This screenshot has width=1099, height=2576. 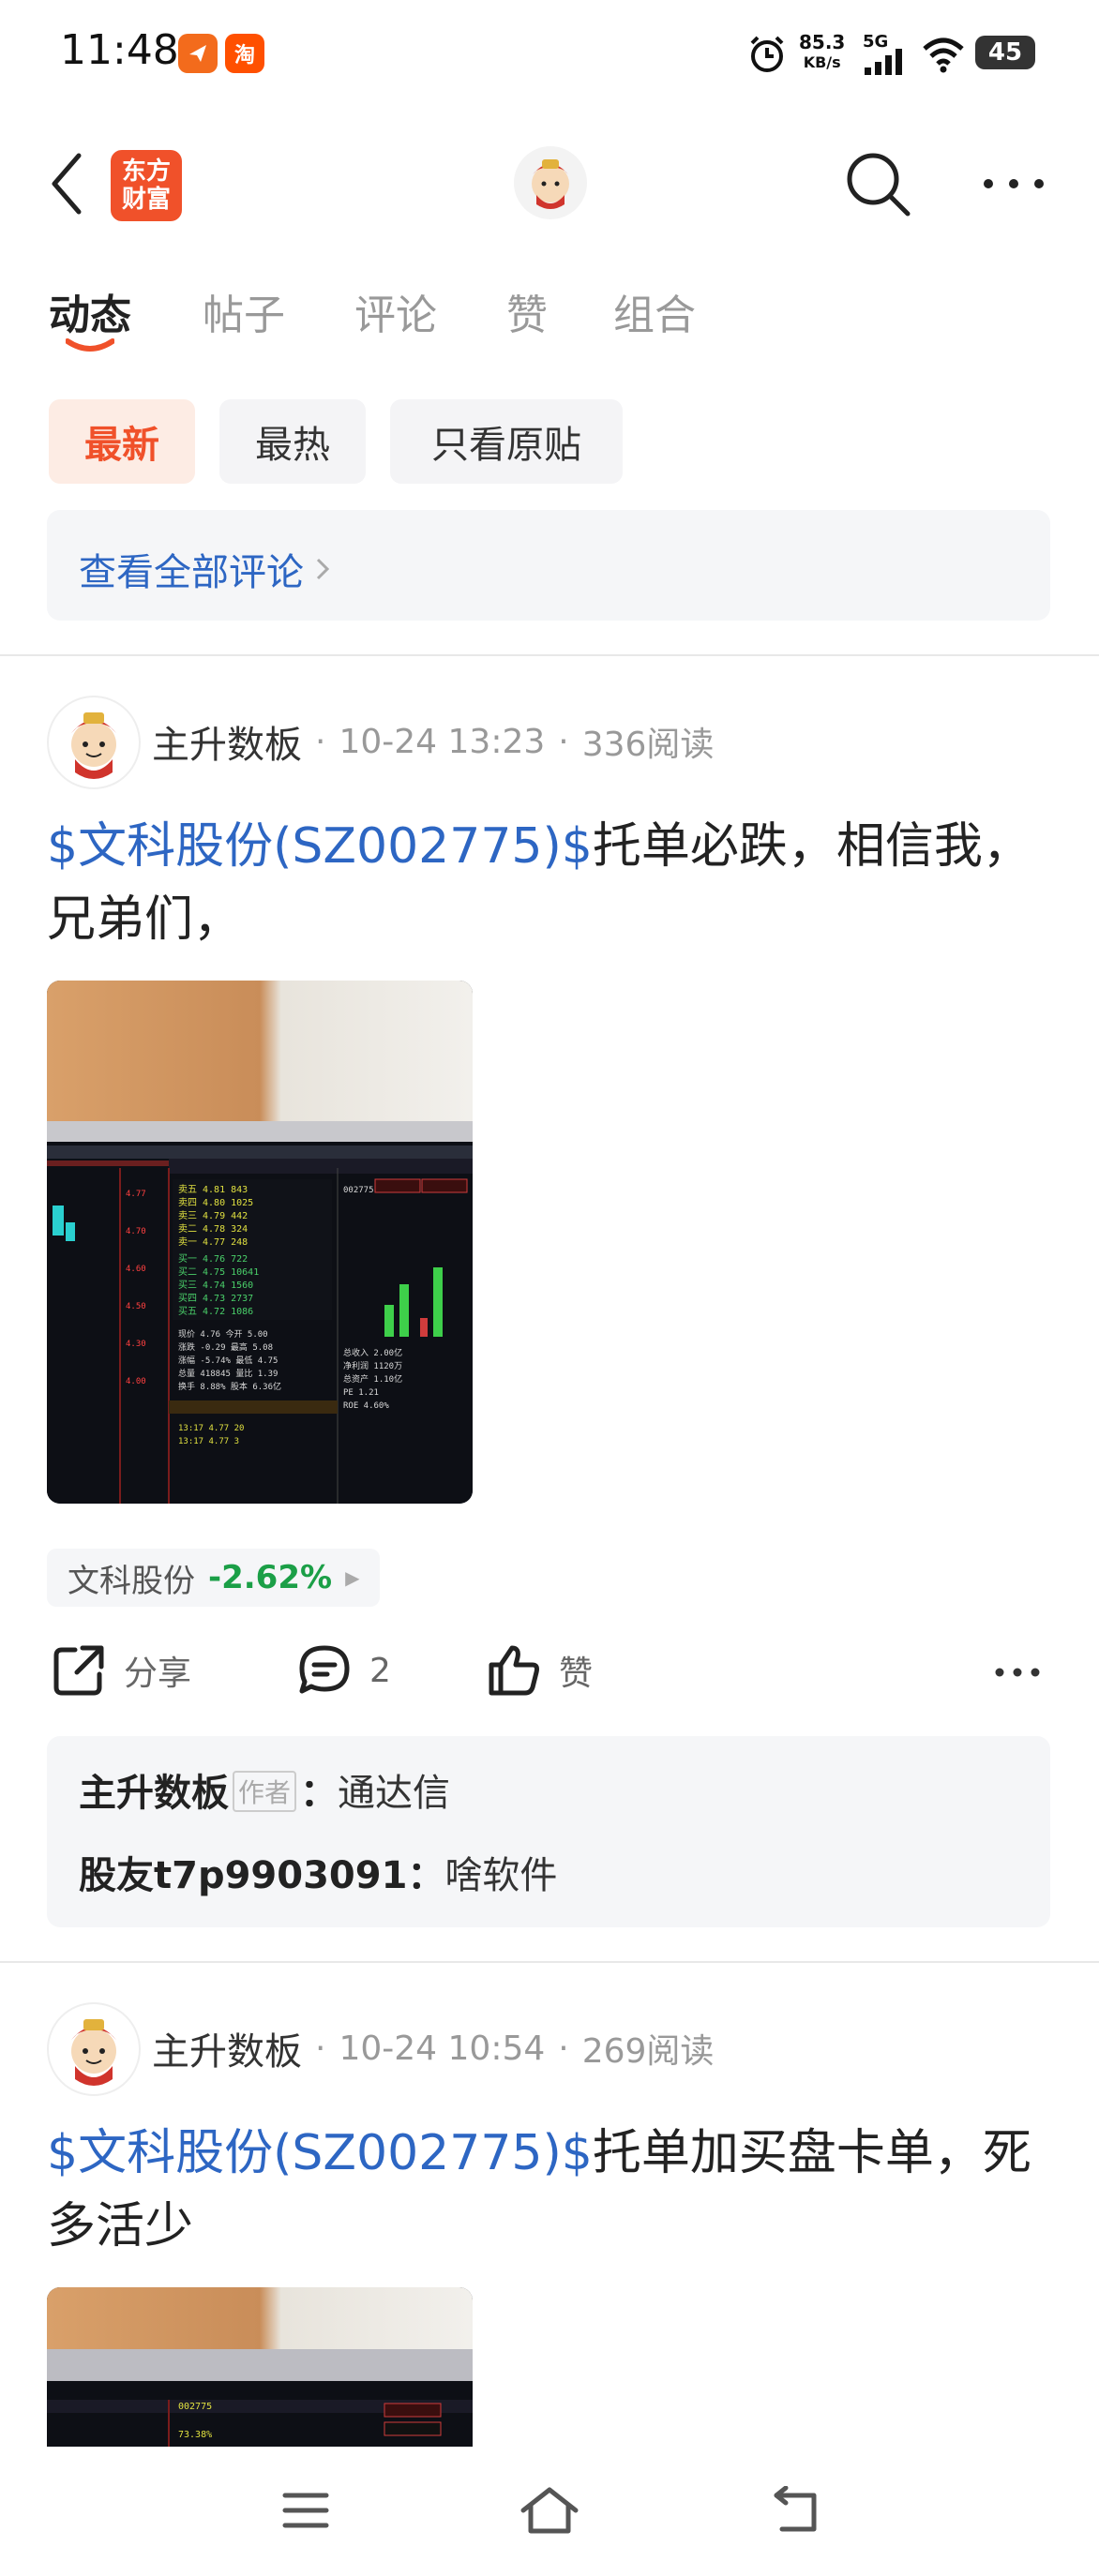 What do you see at coordinates (506, 441) in the screenshot?
I see `filter-original-only: 只看原贴` at bounding box center [506, 441].